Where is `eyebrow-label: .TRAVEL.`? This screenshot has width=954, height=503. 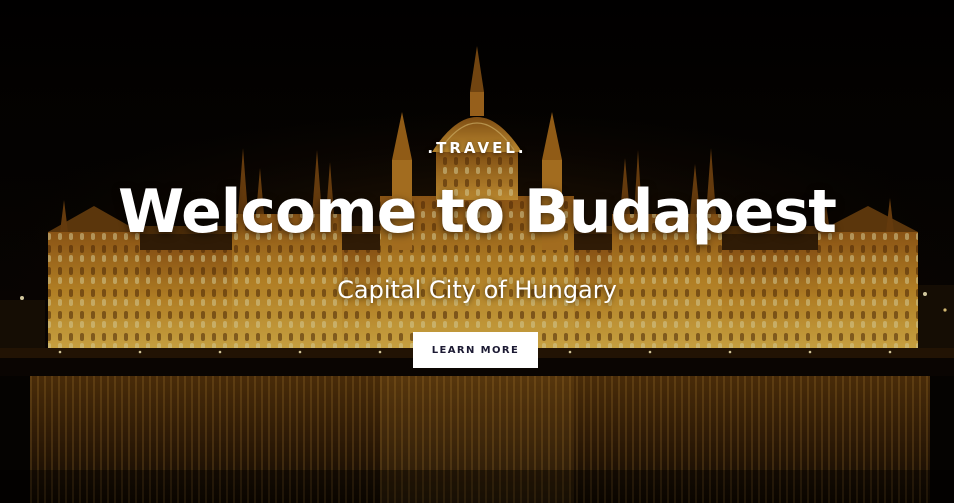
eyebrow-label: .TRAVEL. is located at coordinates (477, 148).